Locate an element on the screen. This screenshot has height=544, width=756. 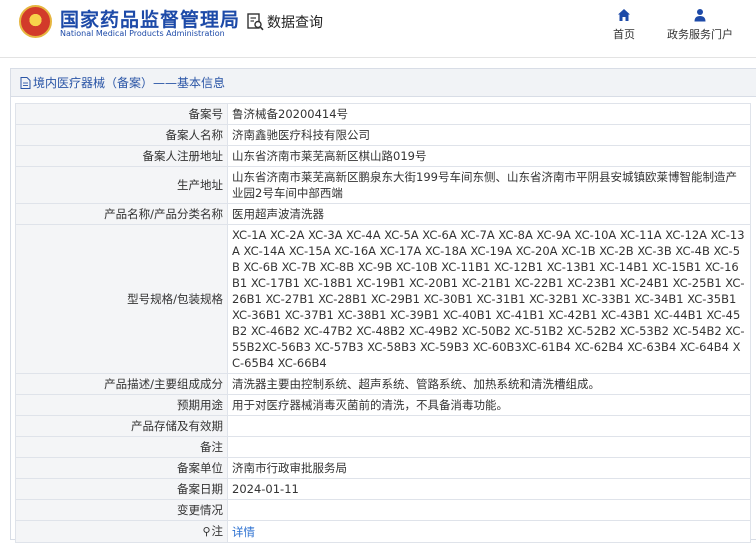
table-row: 产品名称/产品分类名称 医用超声波清洗器 is located at coordinates (383, 214).